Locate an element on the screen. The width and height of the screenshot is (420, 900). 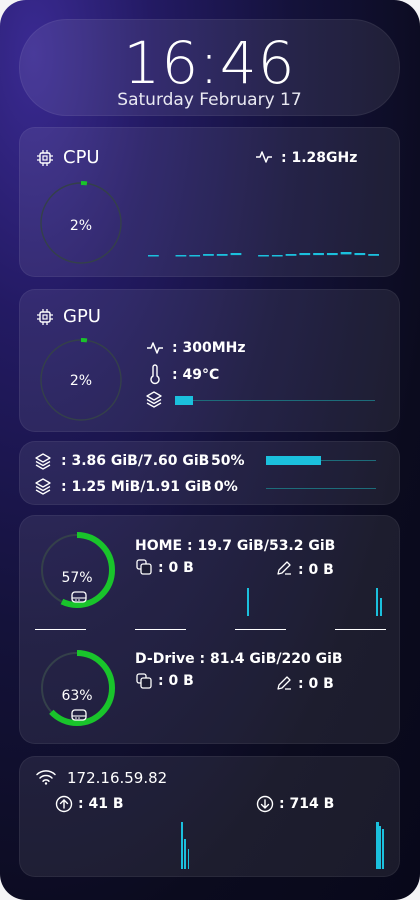
download-icon is located at coordinates (265, 804).